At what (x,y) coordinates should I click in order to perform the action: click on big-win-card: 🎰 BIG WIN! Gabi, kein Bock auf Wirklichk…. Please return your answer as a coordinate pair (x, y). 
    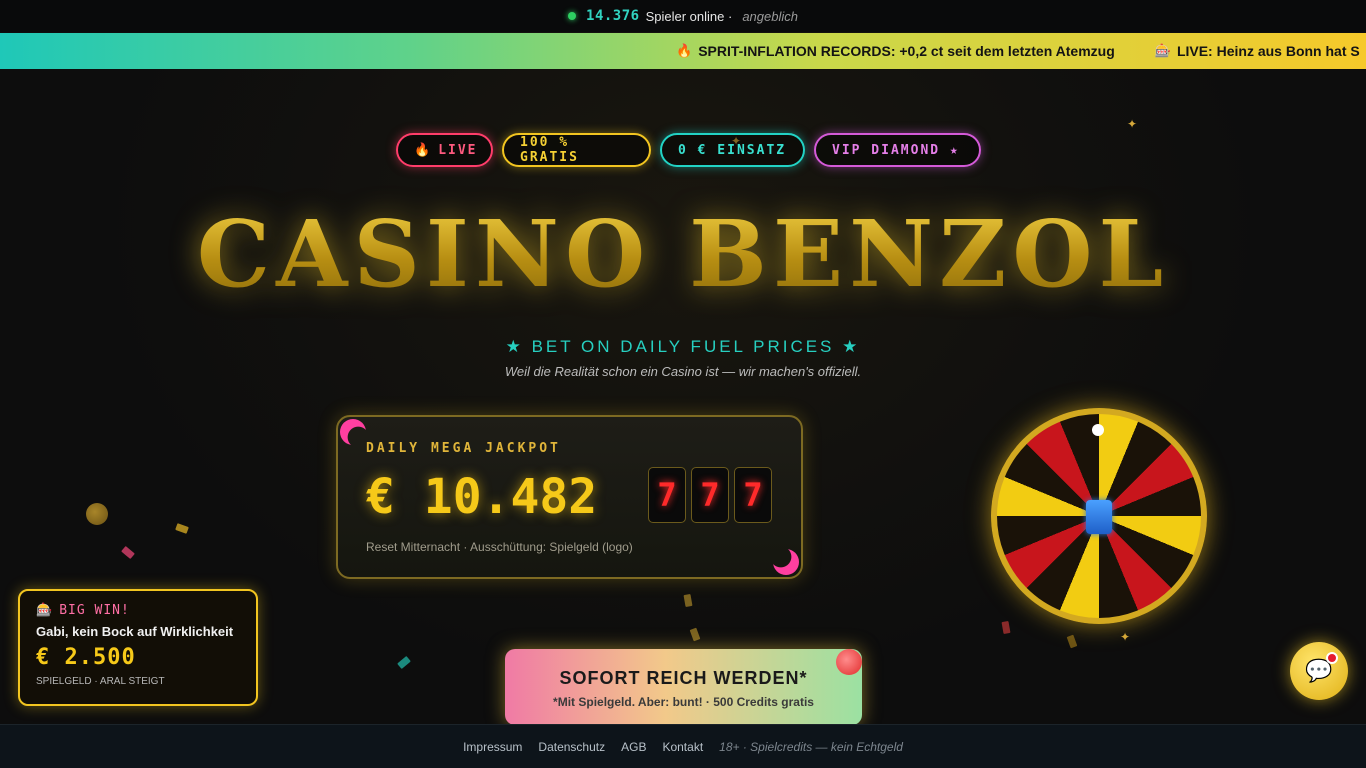
    Looking at the image, I should click on (138, 647).